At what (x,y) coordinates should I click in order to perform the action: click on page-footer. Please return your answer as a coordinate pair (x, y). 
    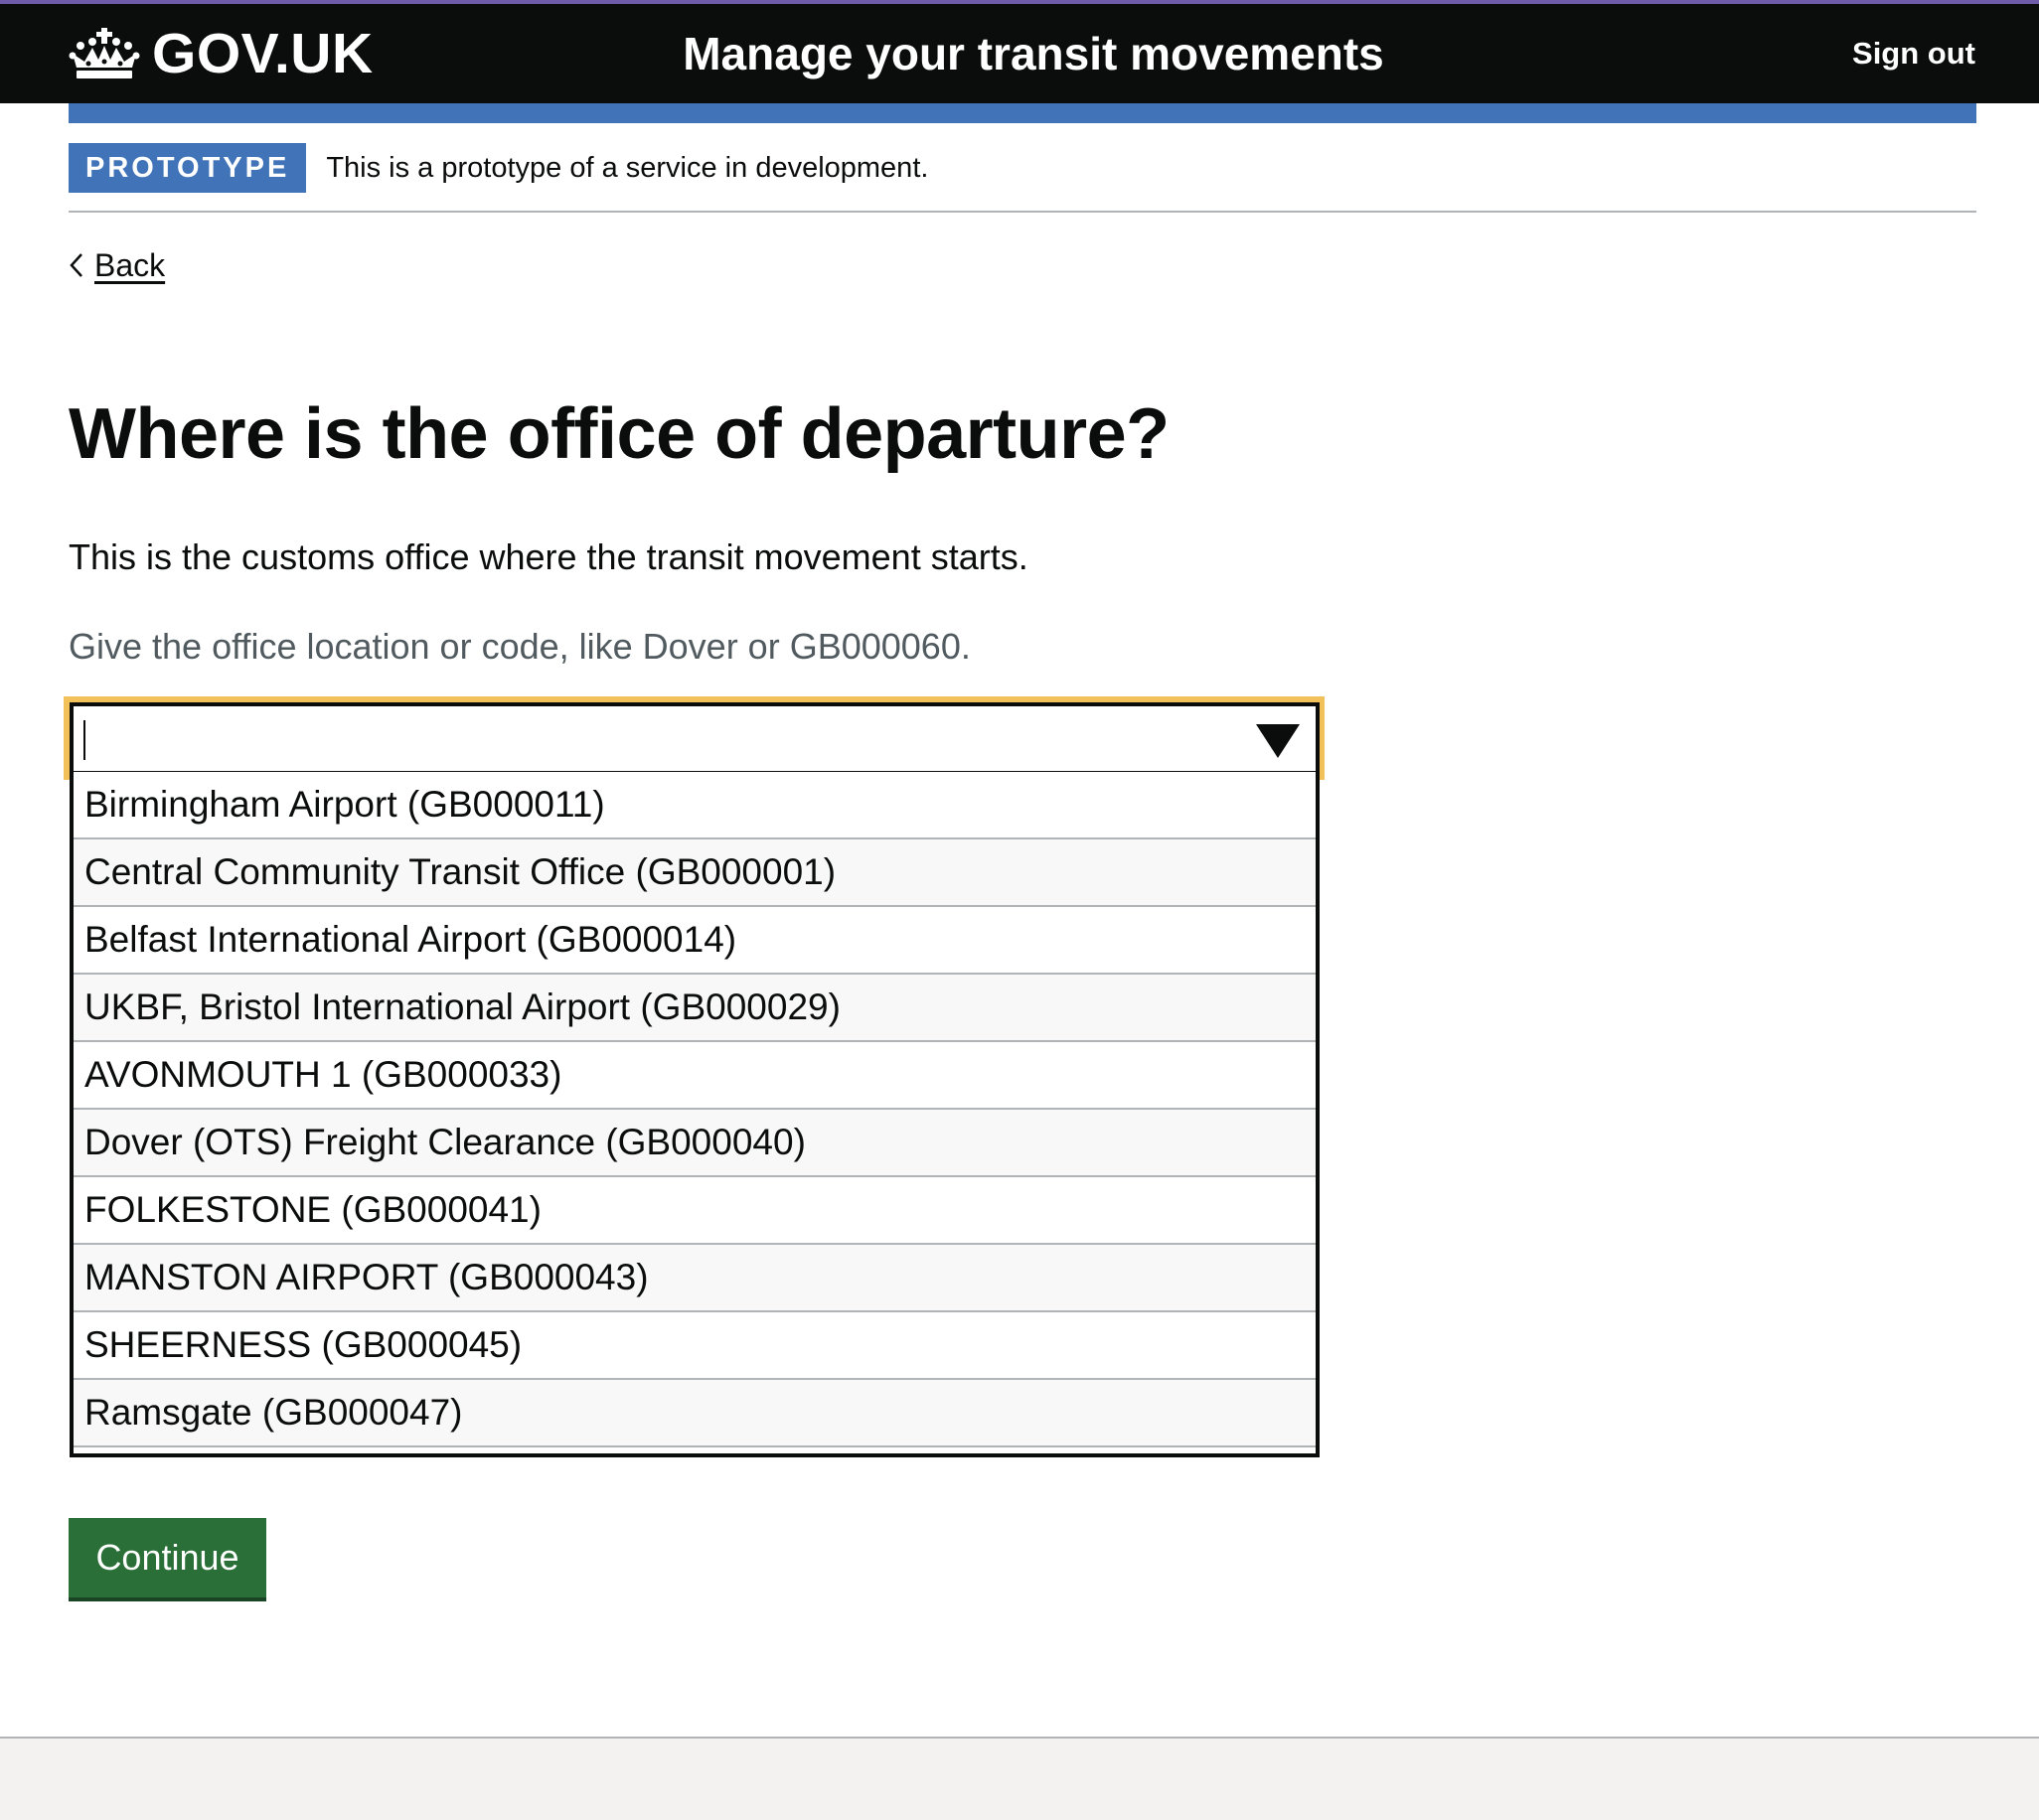
    Looking at the image, I should click on (1019, 1778).